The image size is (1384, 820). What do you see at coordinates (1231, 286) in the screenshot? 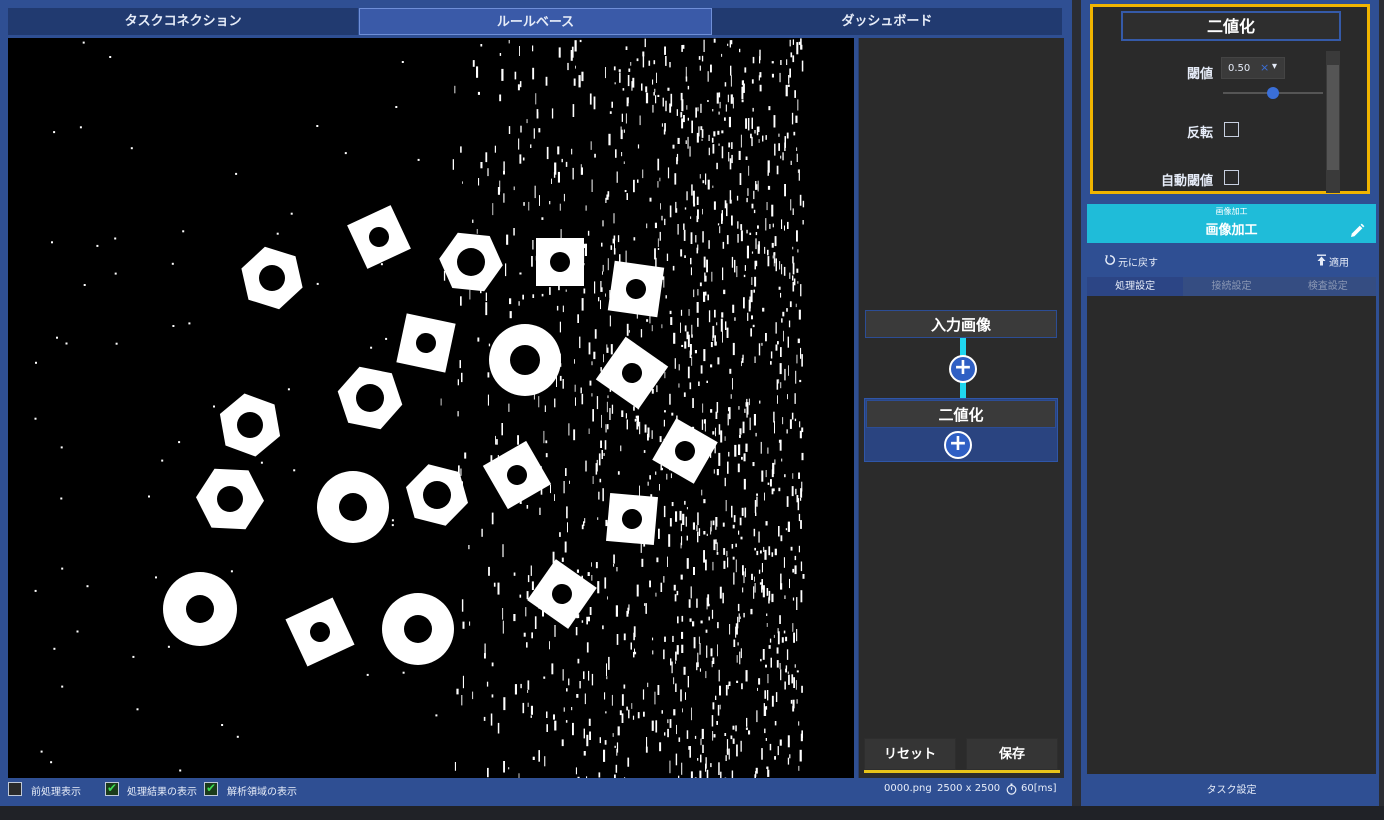
I see `tab-connection-settings: 接続設定` at bounding box center [1231, 286].